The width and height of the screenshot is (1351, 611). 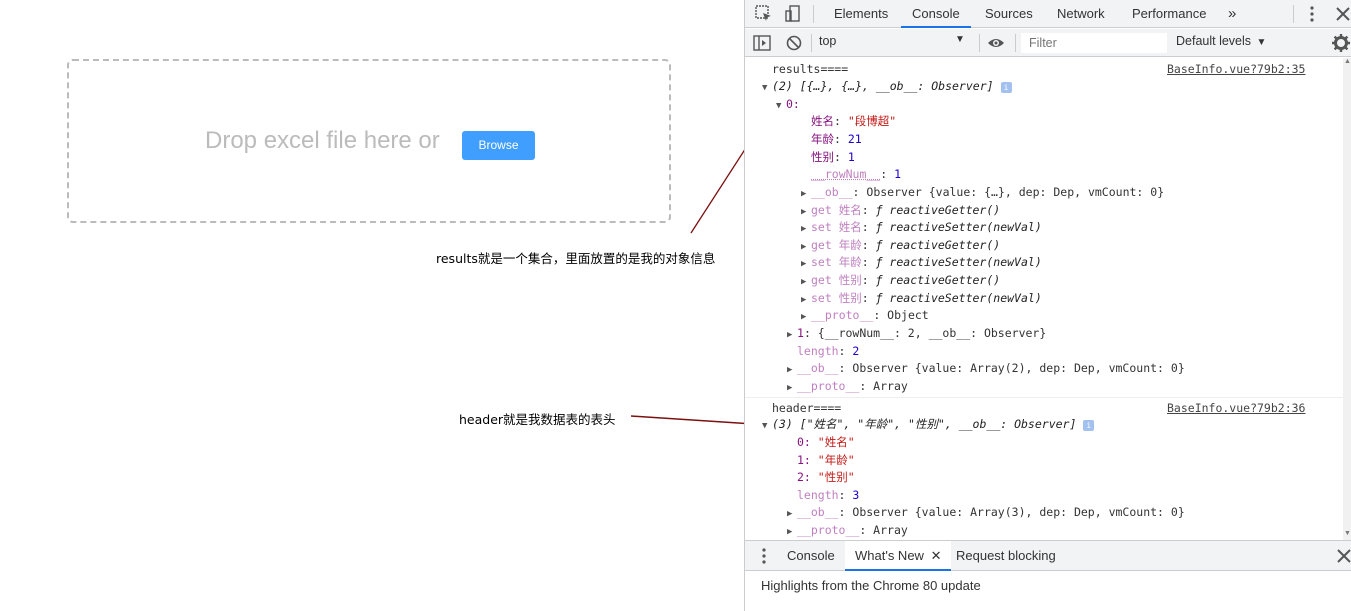 What do you see at coordinates (853, 122) in the screenshot?
I see `field-row: 姓名: "段博超"` at bounding box center [853, 122].